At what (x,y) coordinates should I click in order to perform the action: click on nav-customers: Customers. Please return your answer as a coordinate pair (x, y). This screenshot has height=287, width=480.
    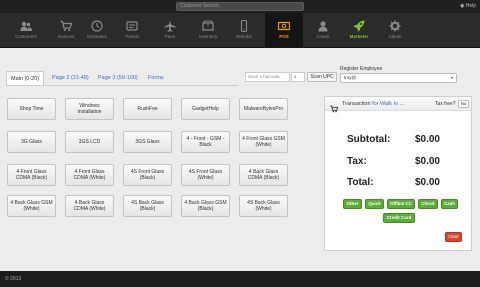
    Looking at the image, I should click on (26, 30).